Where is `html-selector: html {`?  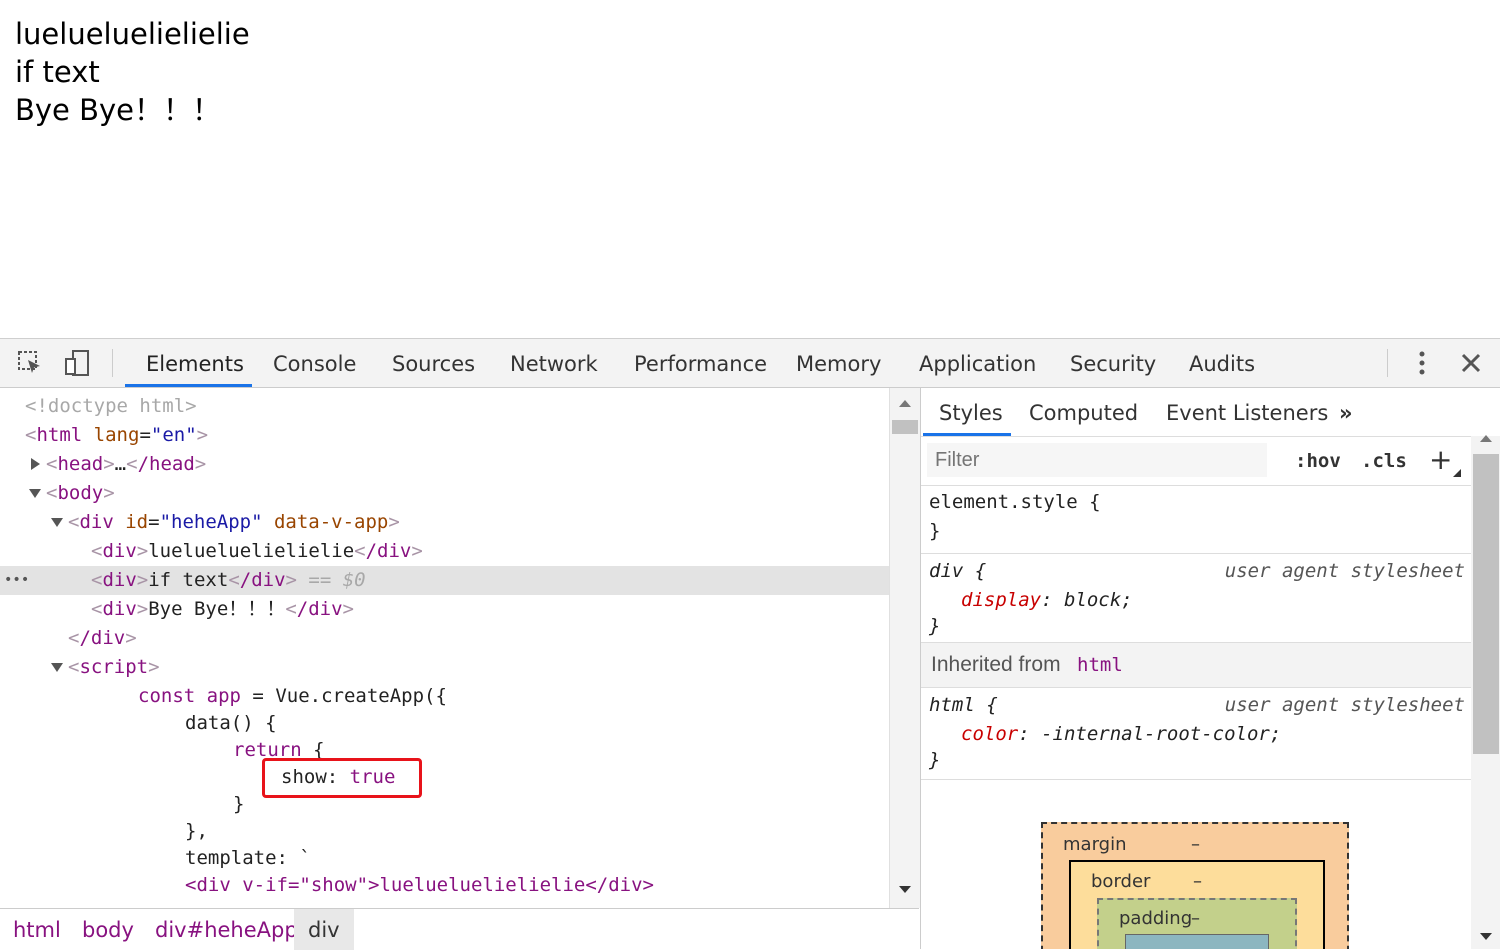 html-selector: html { is located at coordinates (963, 705).